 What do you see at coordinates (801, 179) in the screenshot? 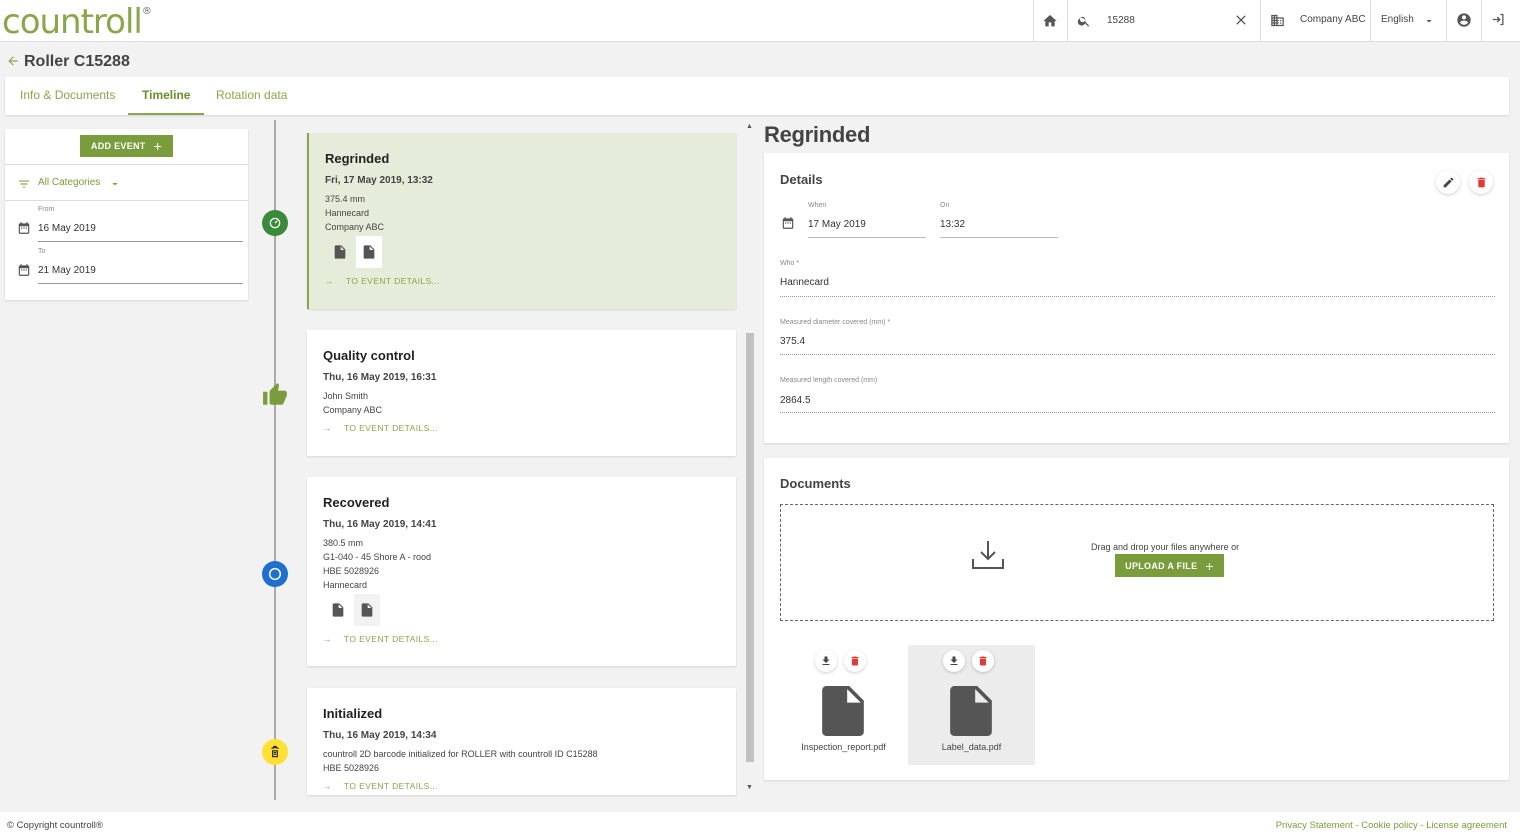
I see `details-heading: Details` at bounding box center [801, 179].